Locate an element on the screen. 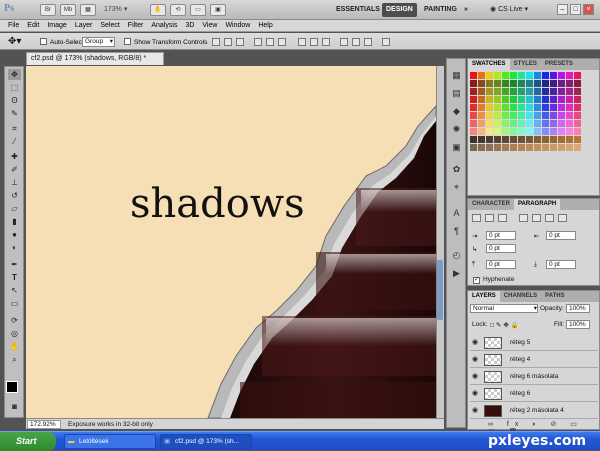 Image resolution: width=600 pixels, height=451 pixels. distribute-top-icon is located at coordinates (302, 42).